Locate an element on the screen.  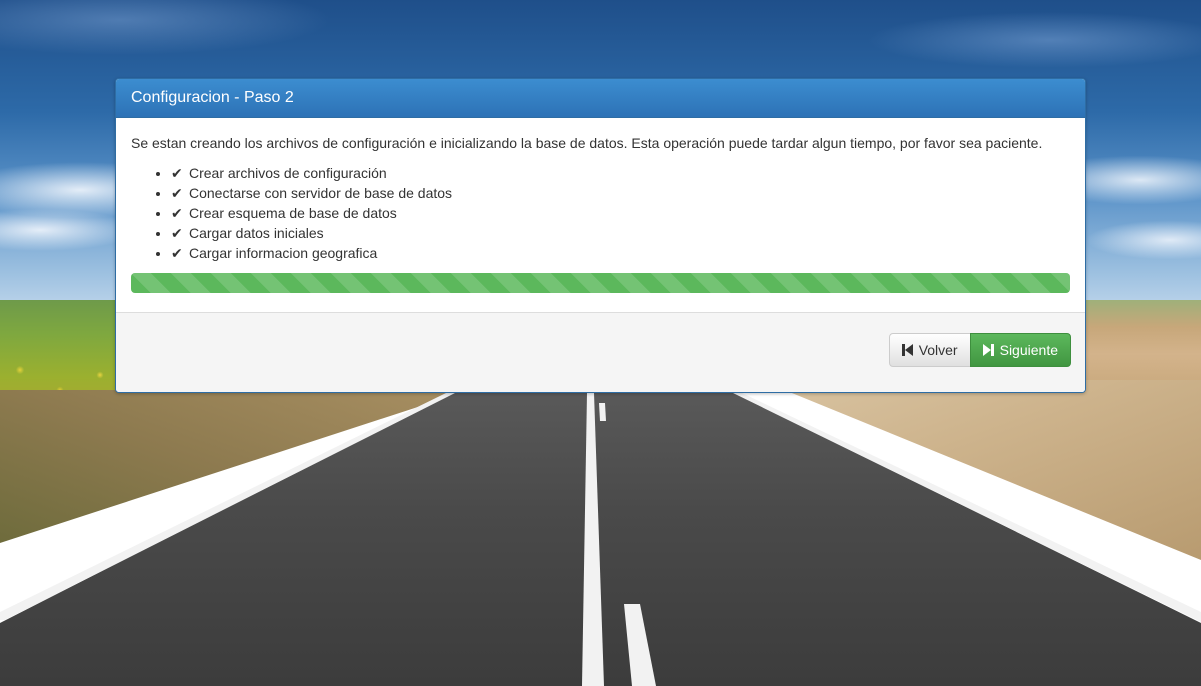
list-item: ✔ Crear esquema de base de datos is located at coordinates (620, 213).